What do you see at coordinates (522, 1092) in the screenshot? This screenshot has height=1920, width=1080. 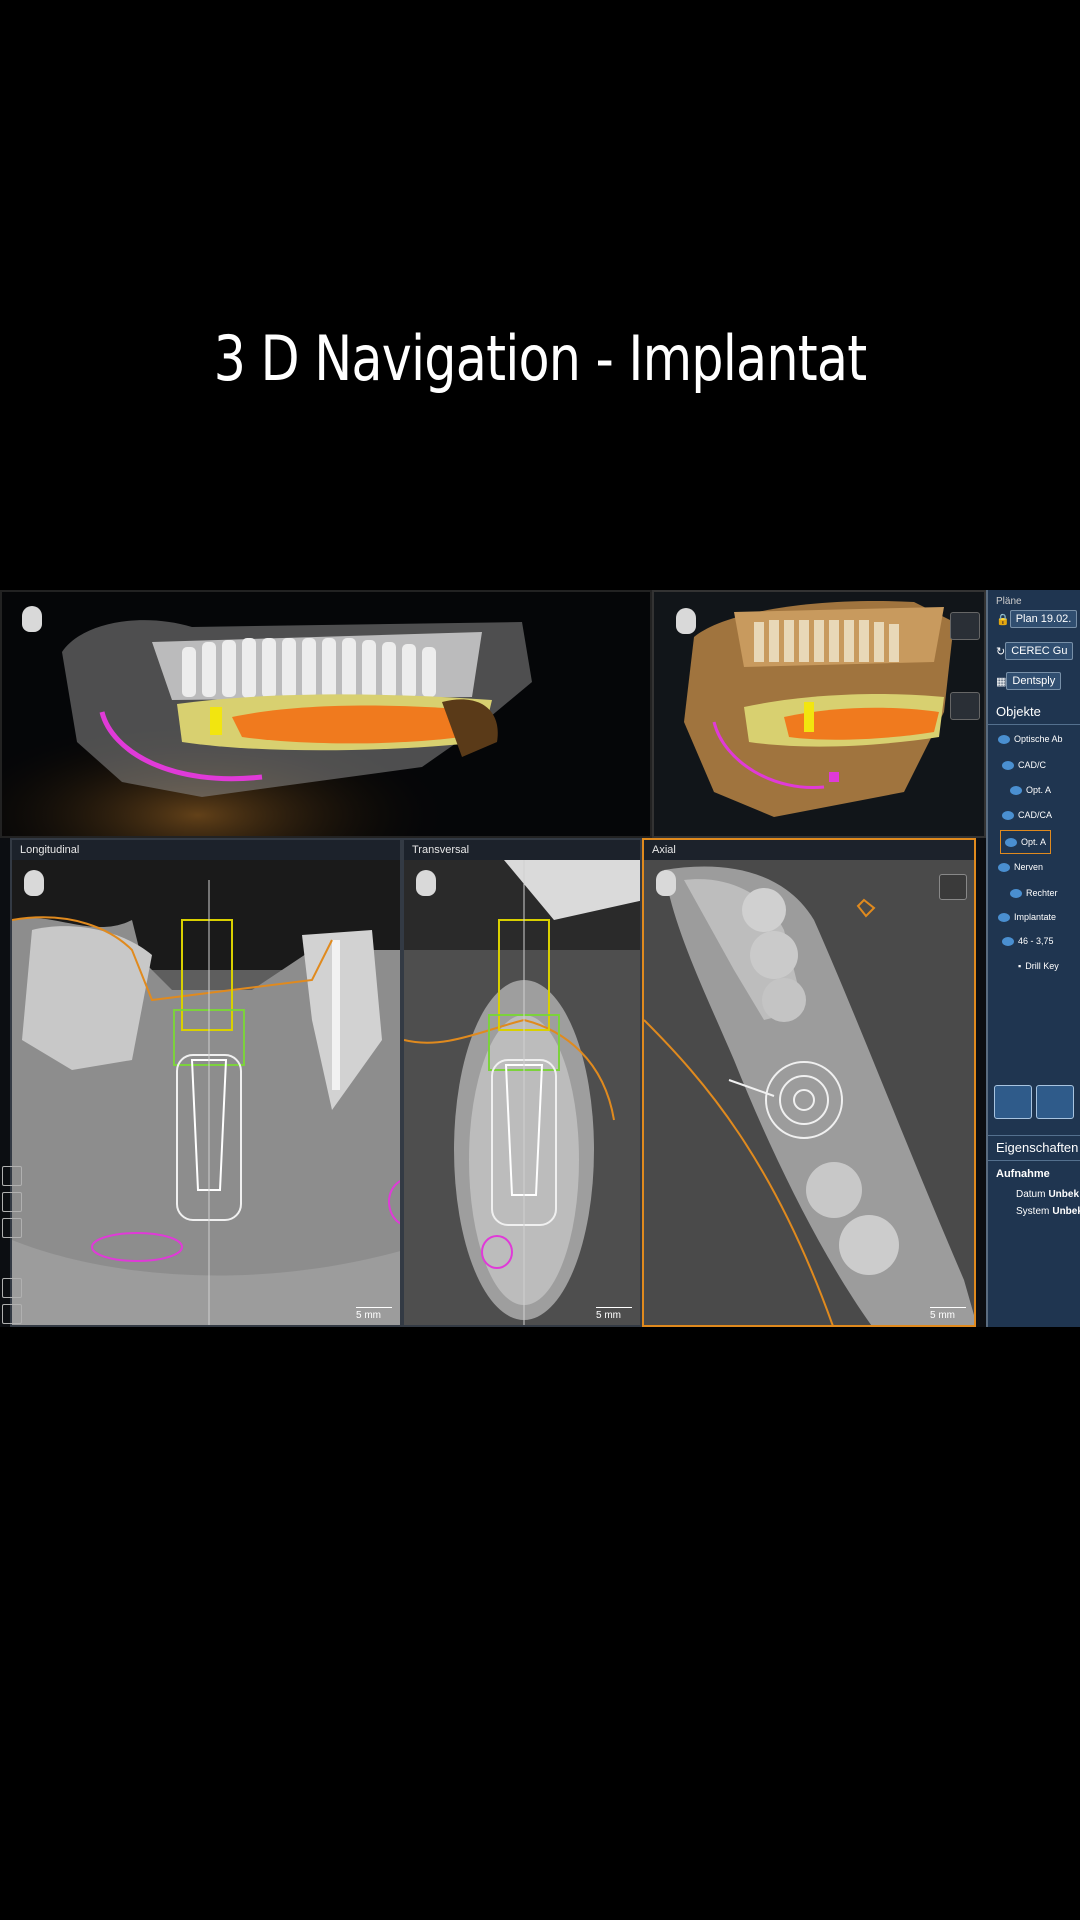 I see `transversal-ct-image` at bounding box center [522, 1092].